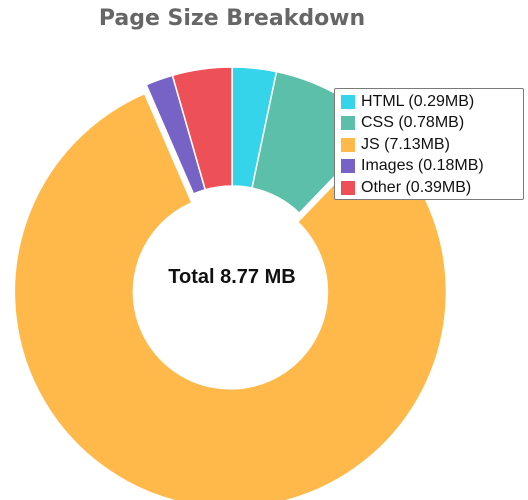  I want to click on legend-label: HTML (0.29MB), so click(418, 101).